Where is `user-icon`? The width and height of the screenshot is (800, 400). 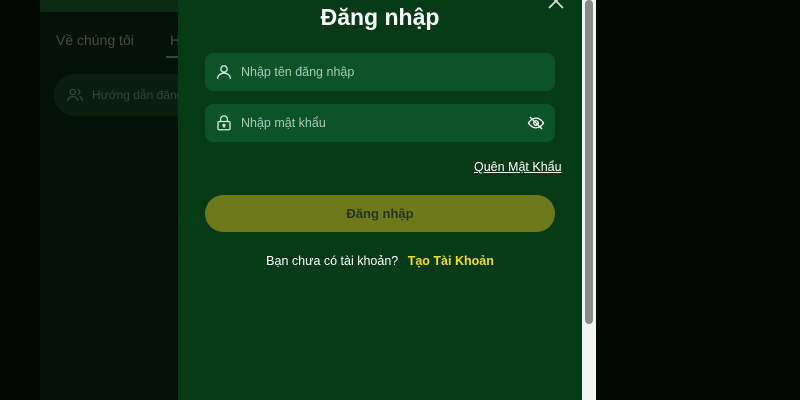 user-icon is located at coordinates (224, 72).